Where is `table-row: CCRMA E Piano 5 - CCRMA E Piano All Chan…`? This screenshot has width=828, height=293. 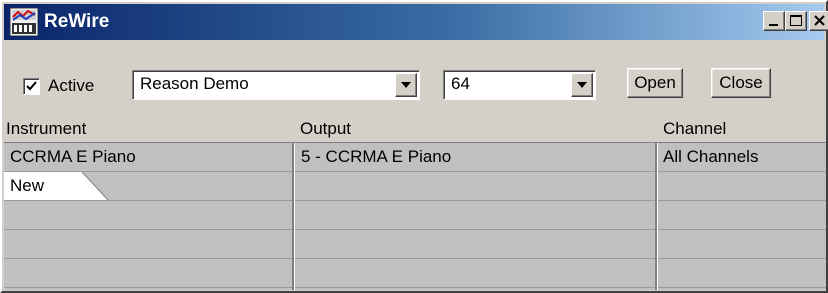
table-row: CCRMA E Piano 5 - CCRMA E Piano All Chan… is located at coordinates (415, 157).